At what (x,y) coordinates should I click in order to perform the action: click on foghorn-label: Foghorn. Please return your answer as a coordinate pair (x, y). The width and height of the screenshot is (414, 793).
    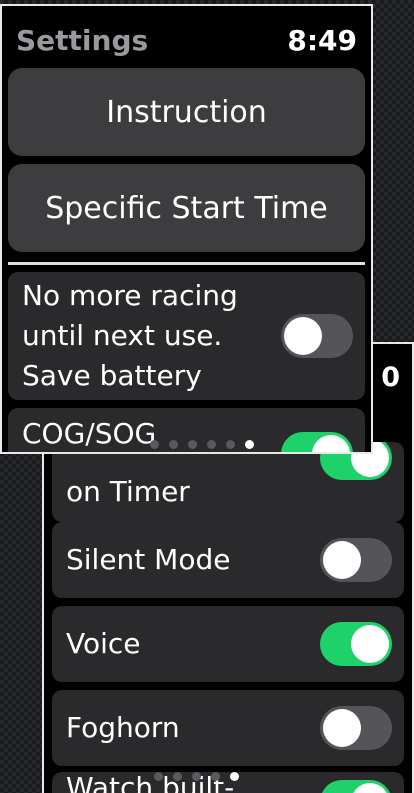
    Looking at the image, I should click on (123, 727).